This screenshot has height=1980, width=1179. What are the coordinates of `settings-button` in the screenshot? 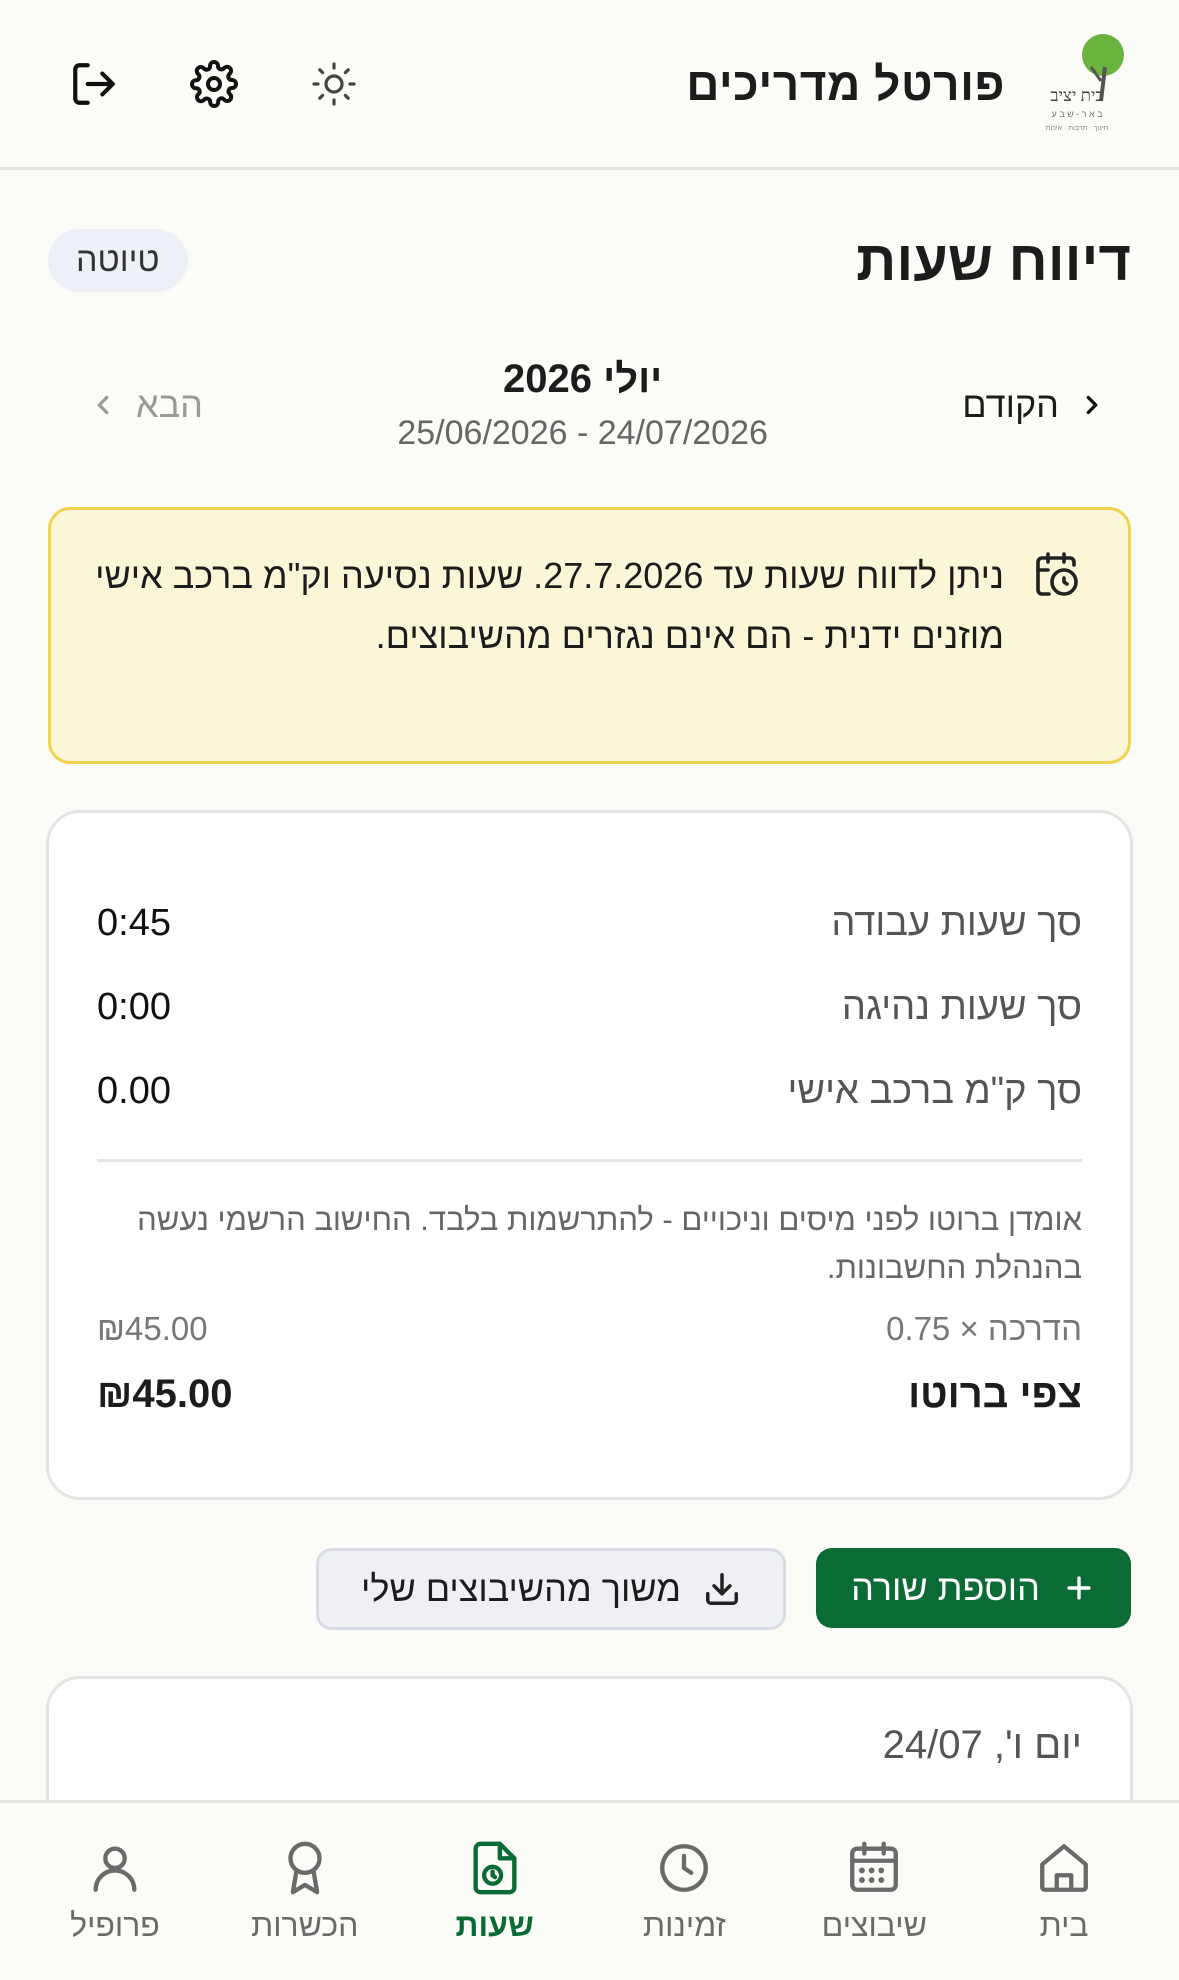 It's located at (214, 84).